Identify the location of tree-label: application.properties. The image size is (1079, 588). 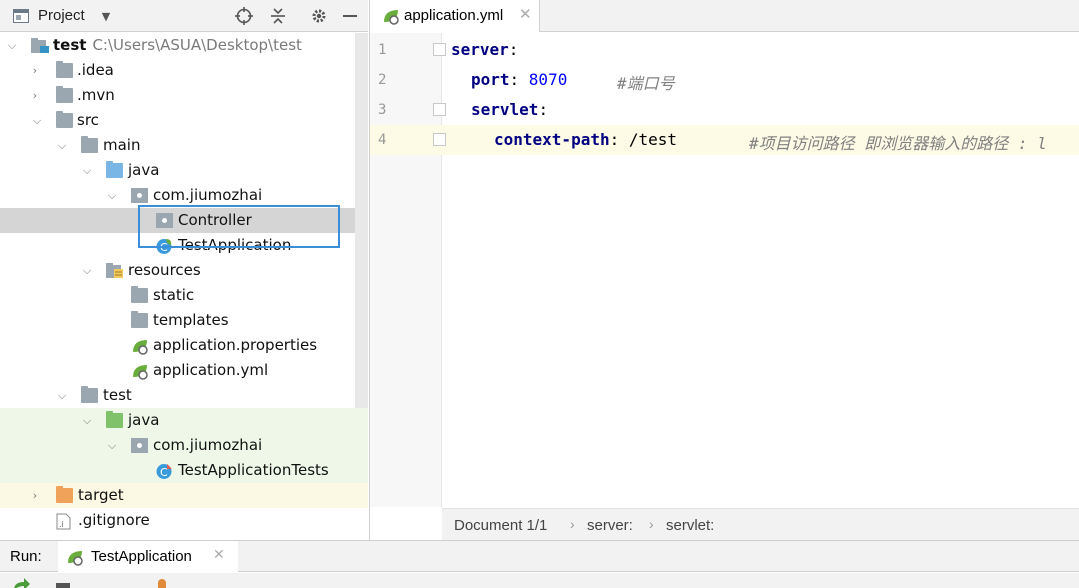
(235, 345).